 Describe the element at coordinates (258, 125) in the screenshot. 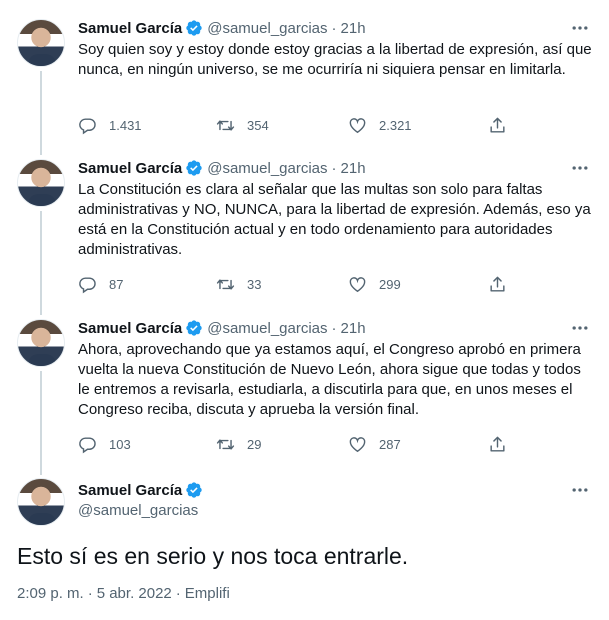

I see `retweet-count: 354` at that location.